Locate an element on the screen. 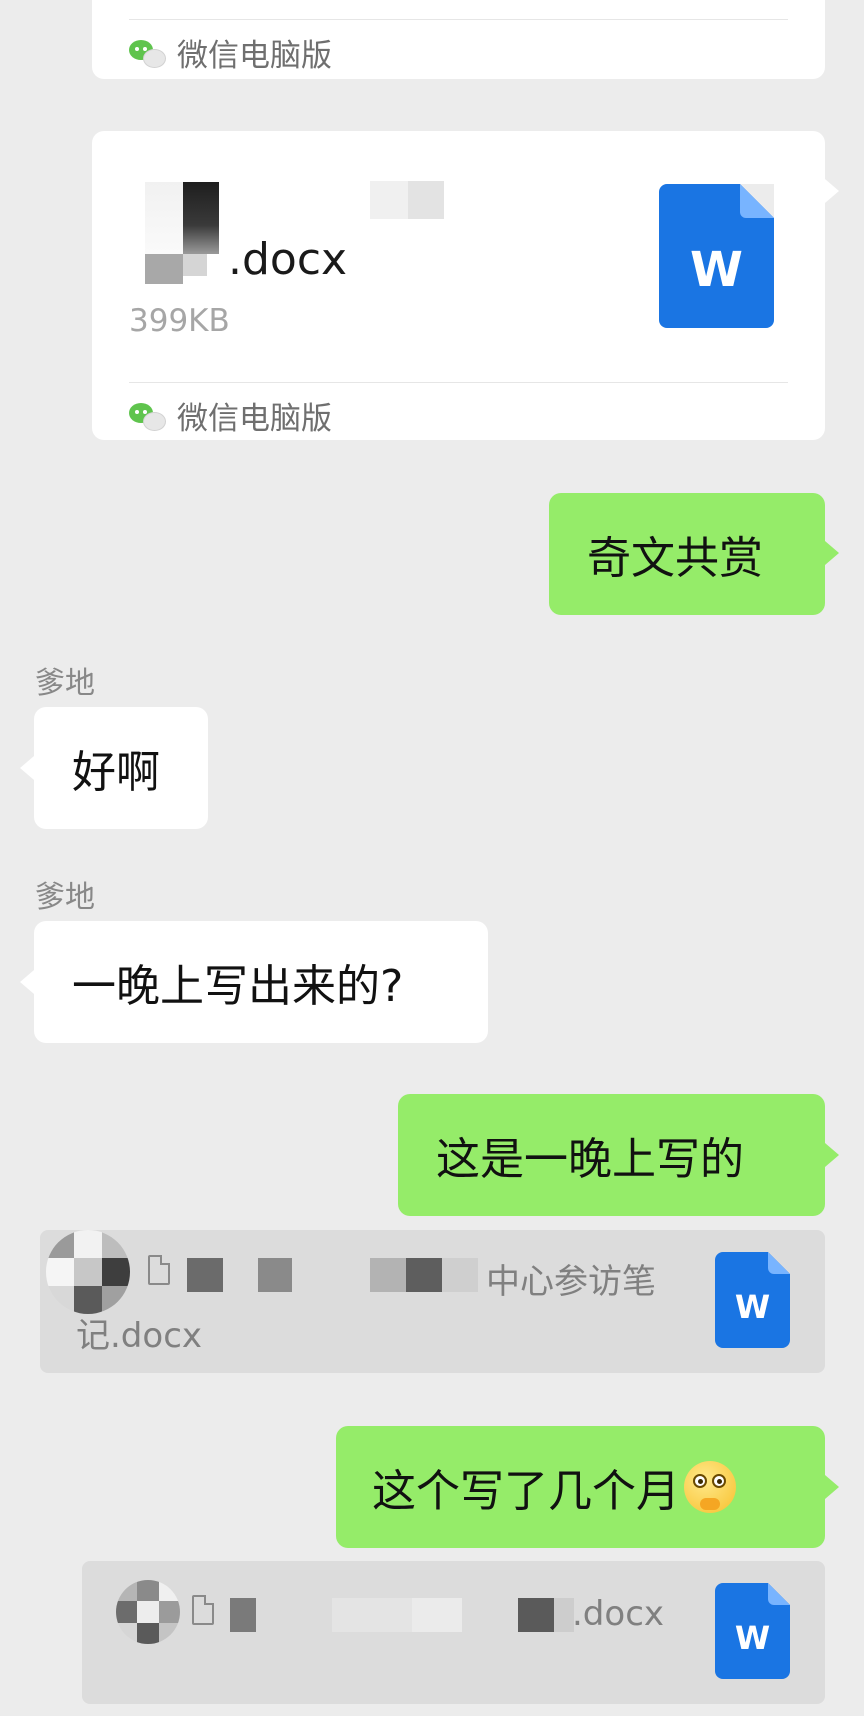 The height and width of the screenshot is (1716, 864). file-size: 399KB is located at coordinates (179, 321).